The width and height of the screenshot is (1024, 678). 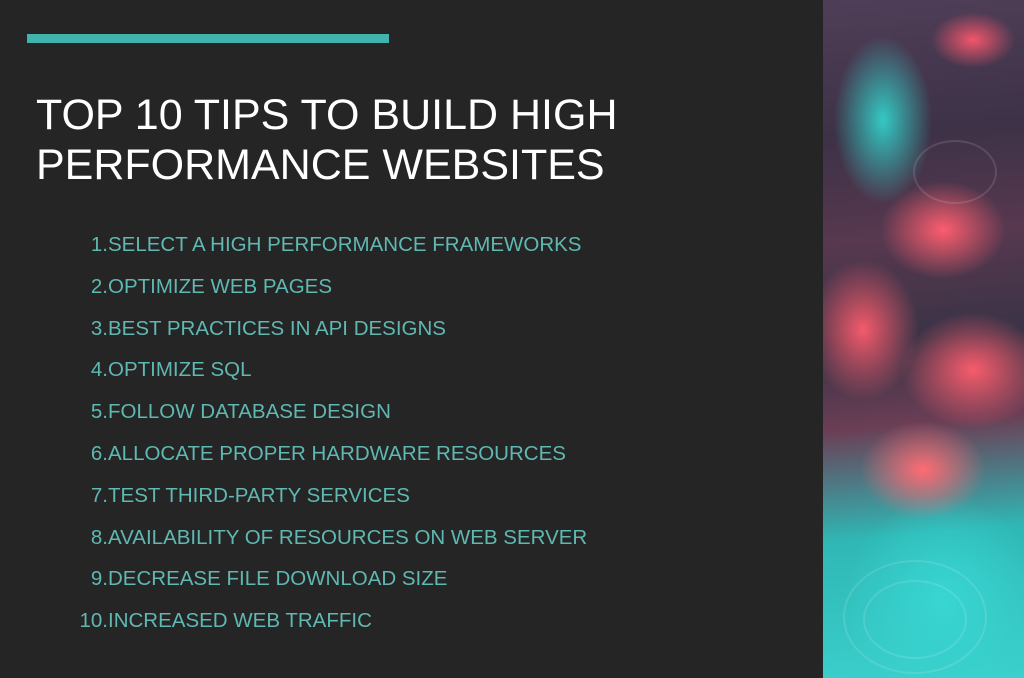 I want to click on tip-item: 10. INCREASED WEB TRAFFIC, so click(x=220, y=621).